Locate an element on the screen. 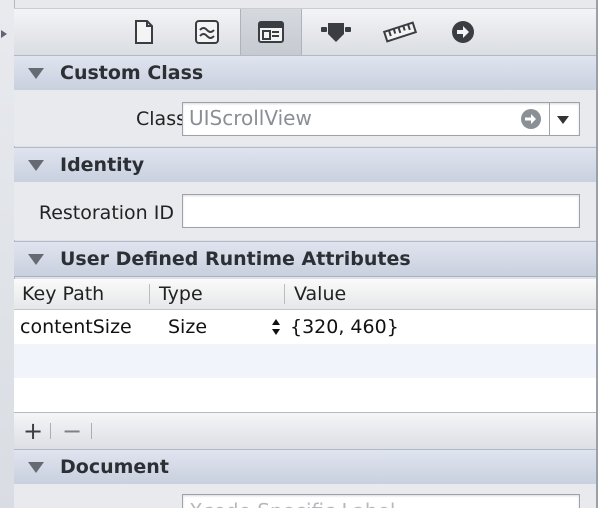  attributes-table-header: Key Path Type Value is located at coordinates (305, 294).